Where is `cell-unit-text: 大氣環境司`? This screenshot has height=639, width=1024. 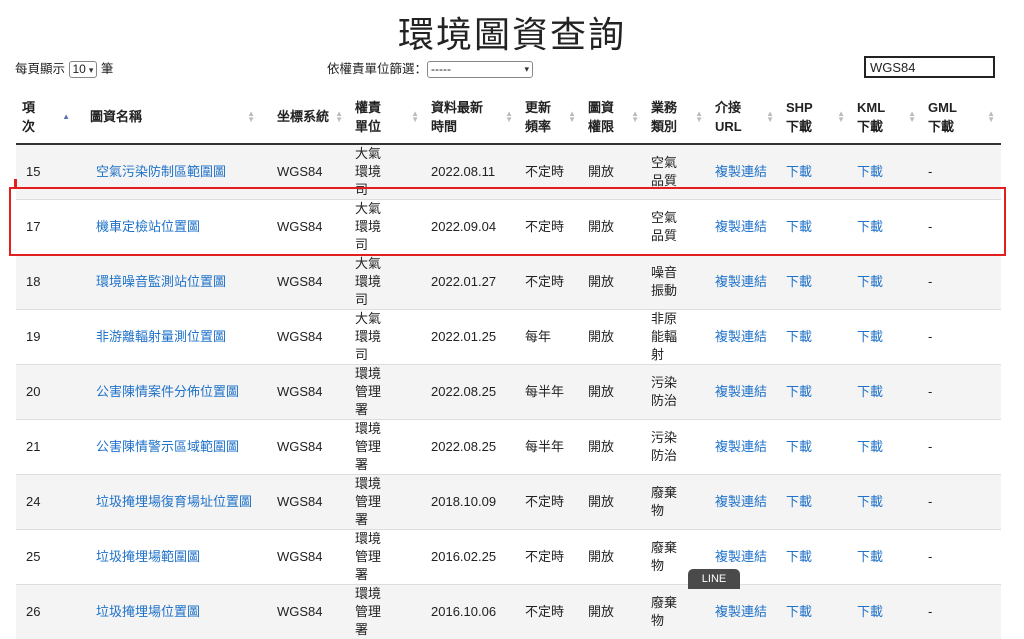
cell-unit-text: 大氣環境司 is located at coordinates (372, 227).